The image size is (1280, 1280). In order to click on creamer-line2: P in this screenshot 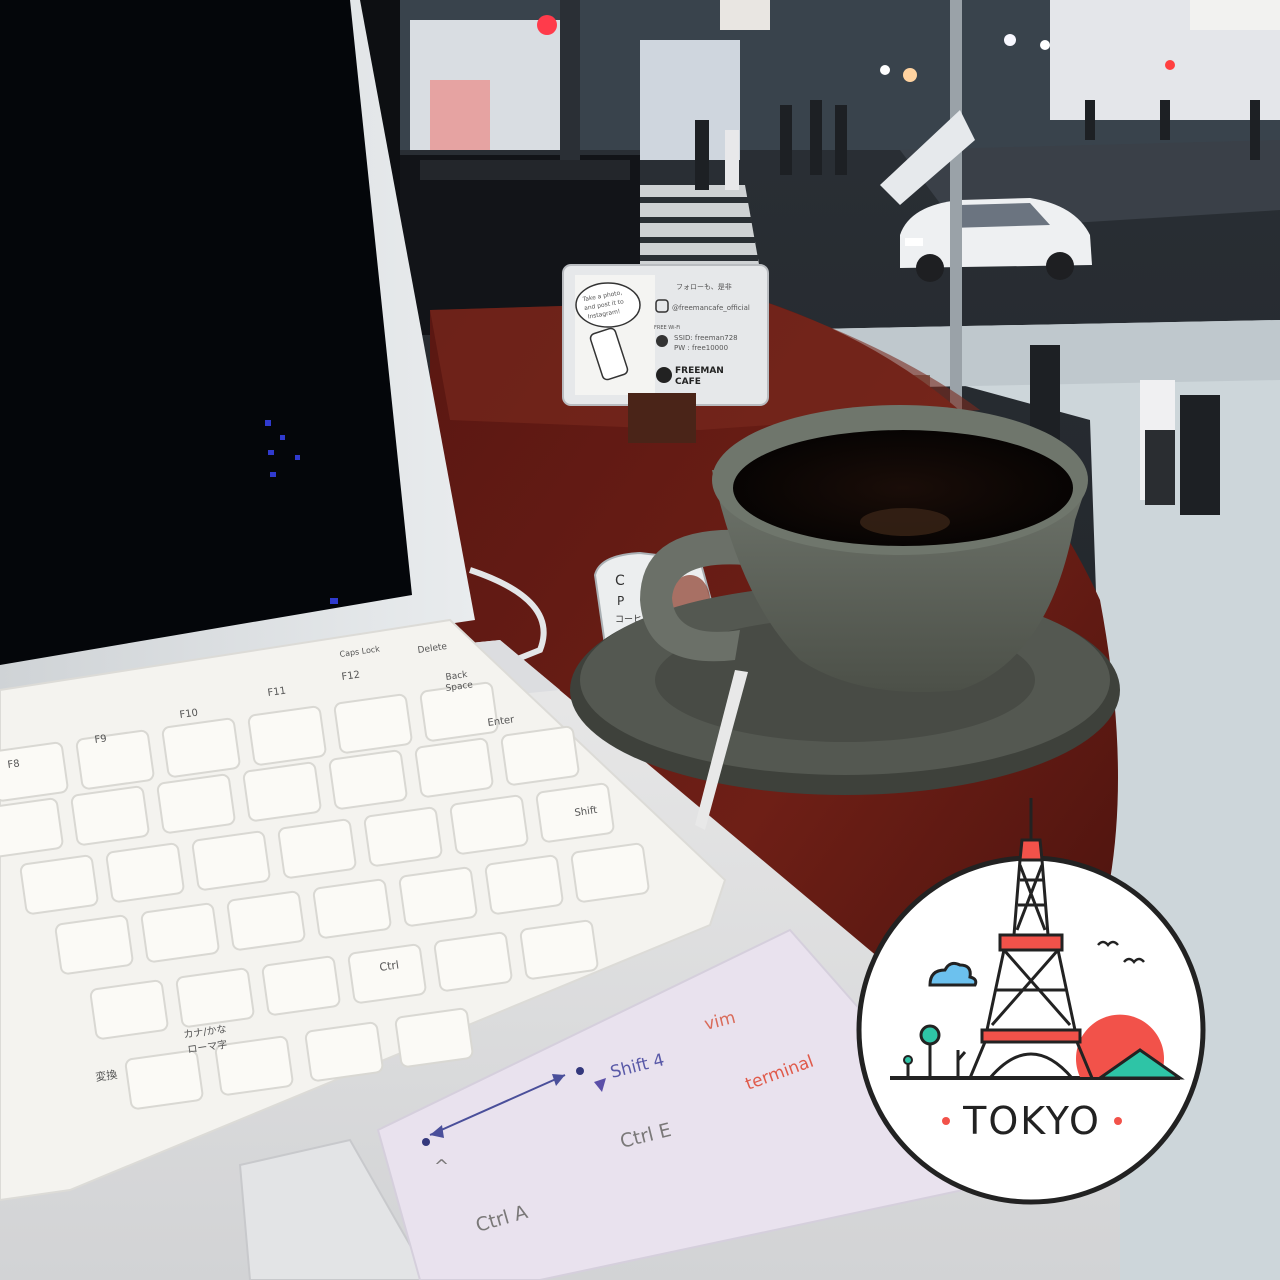, I will do `click(620, 601)`.